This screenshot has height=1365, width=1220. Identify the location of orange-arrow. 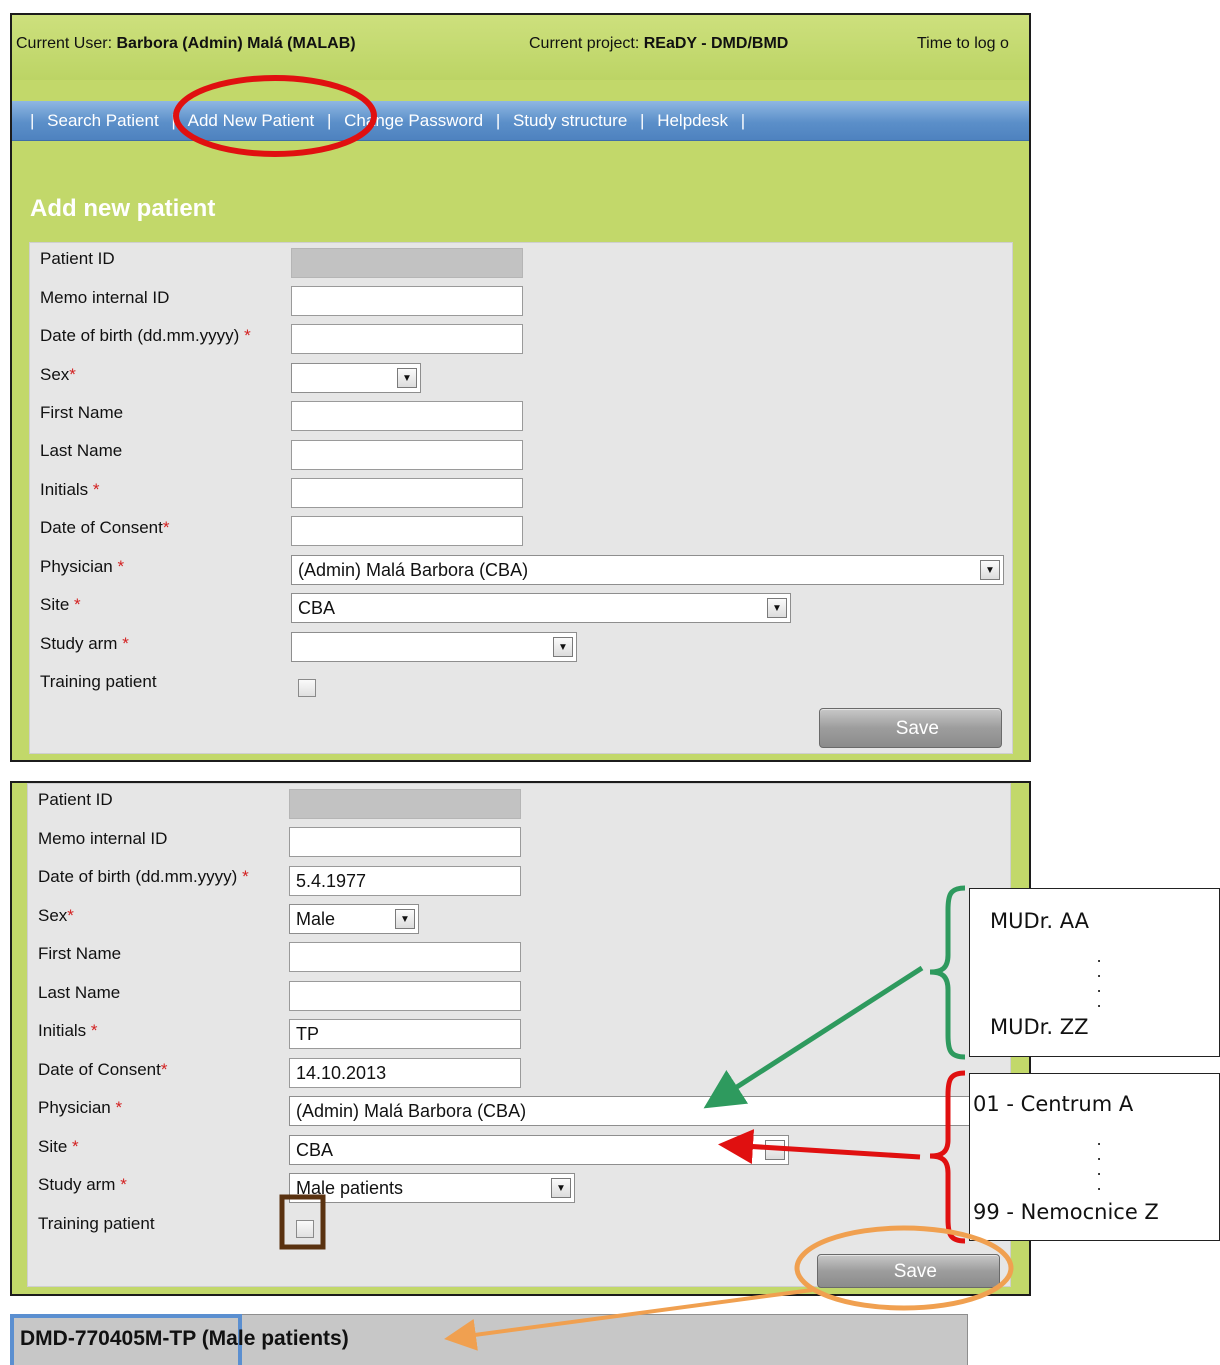
(628, 1319).